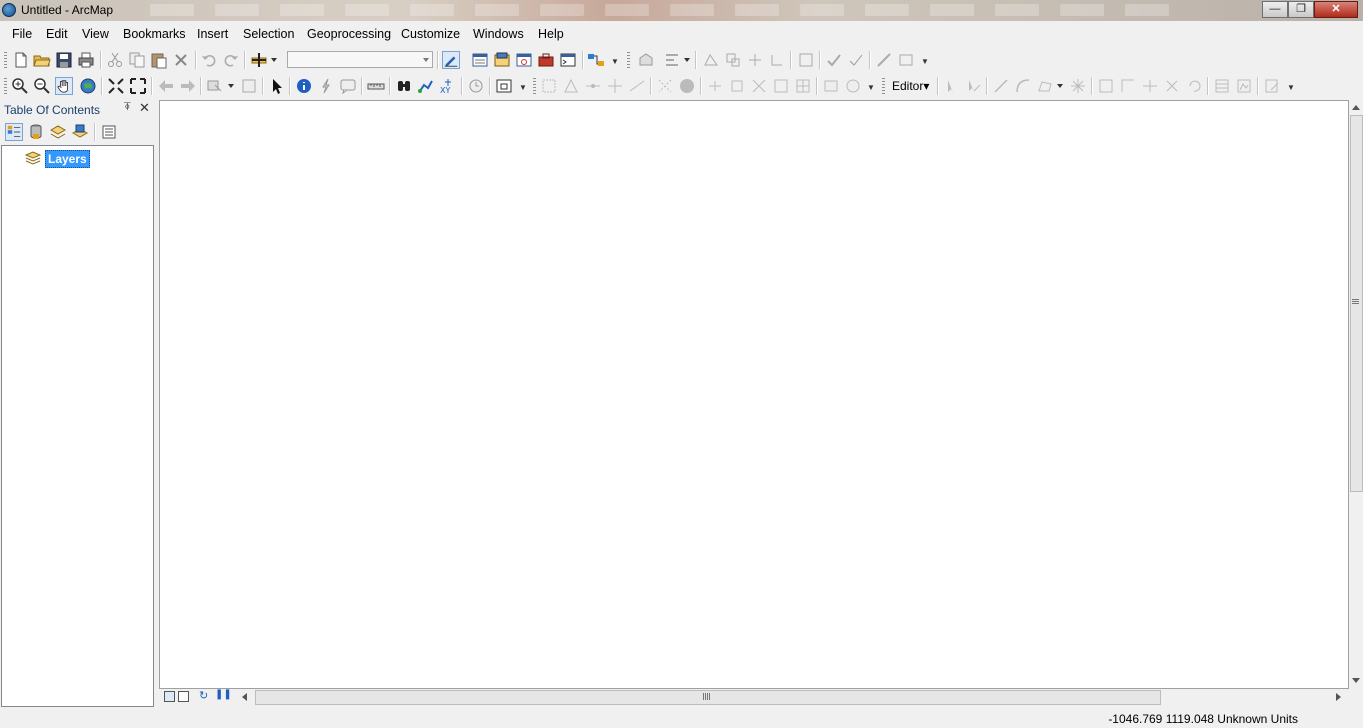 The height and width of the screenshot is (728, 1363). Describe the element at coordinates (209, 60) in the screenshot. I see `undo-icon` at that location.